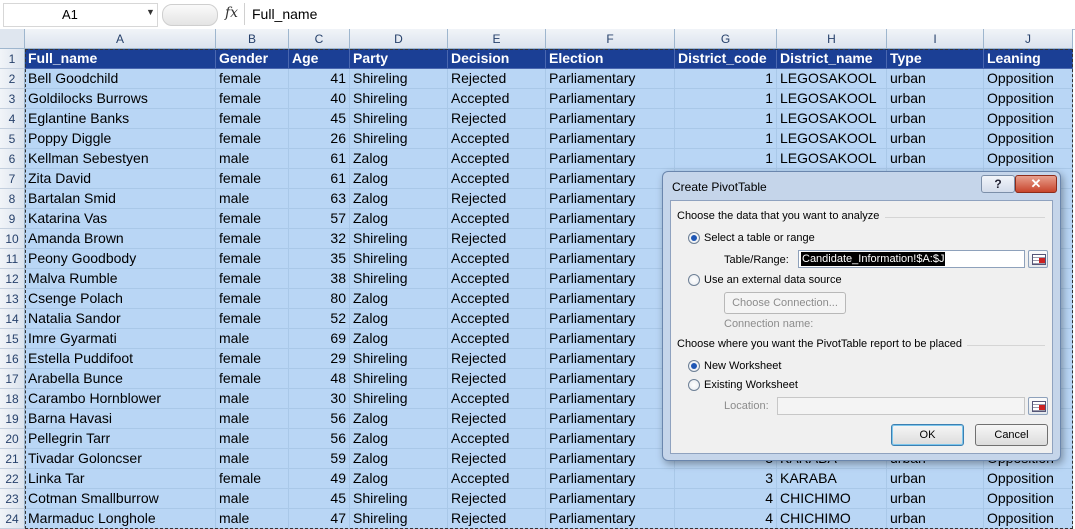 The height and width of the screenshot is (529, 1075). What do you see at coordinates (927, 435) in the screenshot?
I see `ok-button: OK` at bounding box center [927, 435].